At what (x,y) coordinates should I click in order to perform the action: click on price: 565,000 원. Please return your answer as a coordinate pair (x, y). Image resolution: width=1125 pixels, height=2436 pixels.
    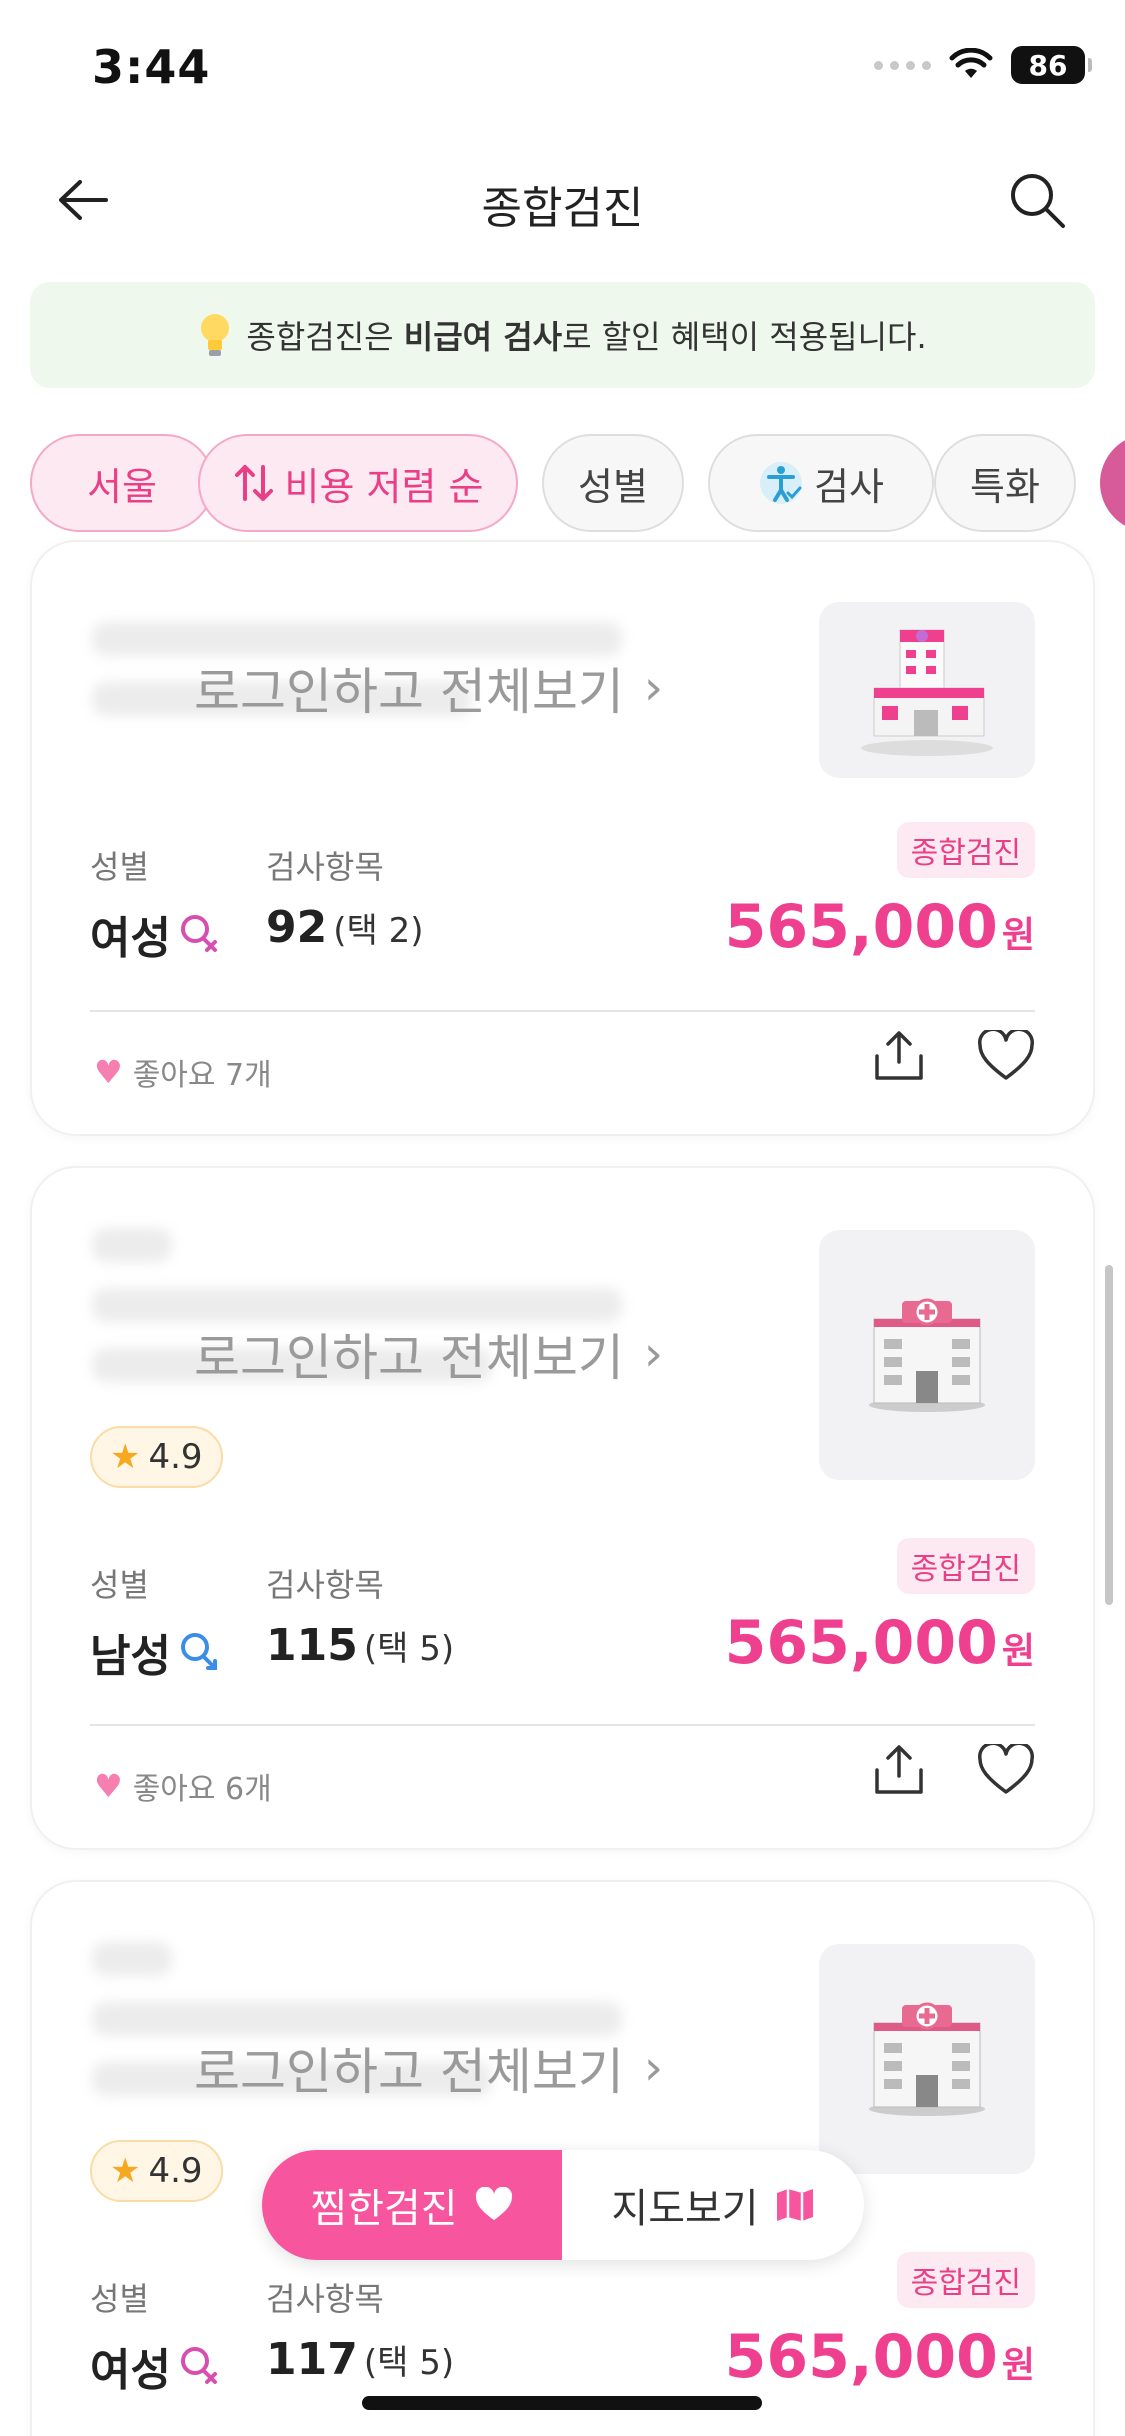
    Looking at the image, I should click on (880, 1643).